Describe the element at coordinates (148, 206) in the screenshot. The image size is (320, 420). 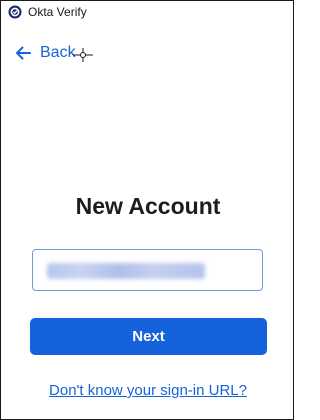
I see `page-title: New Account` at that location.